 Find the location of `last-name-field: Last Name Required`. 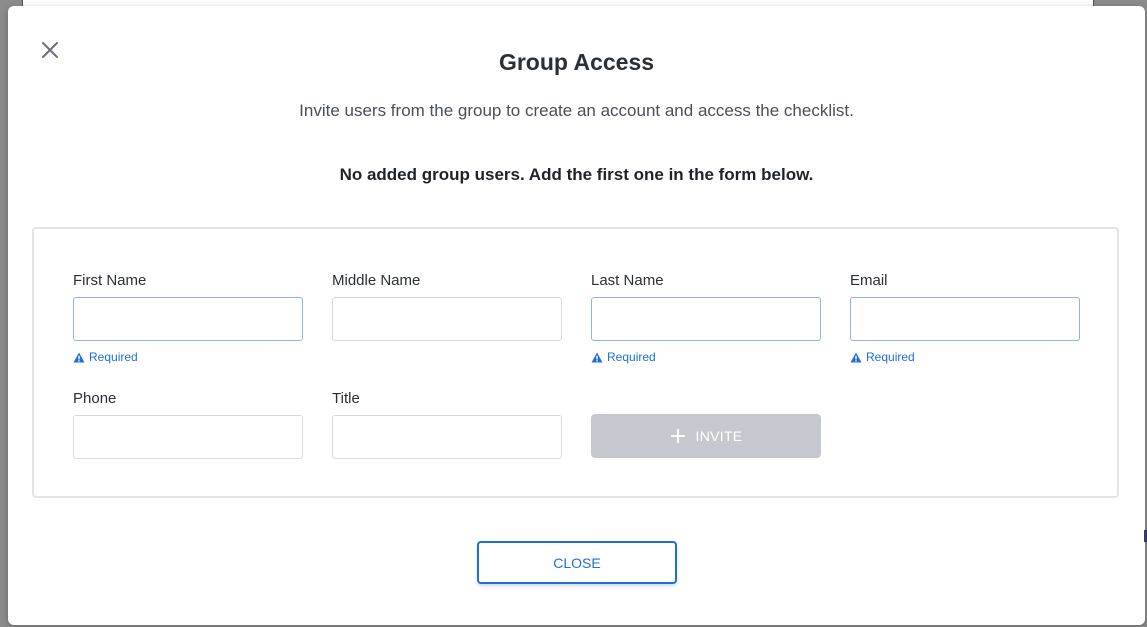

last-name-field: Last Name Required is located at coordinates (706, 317).